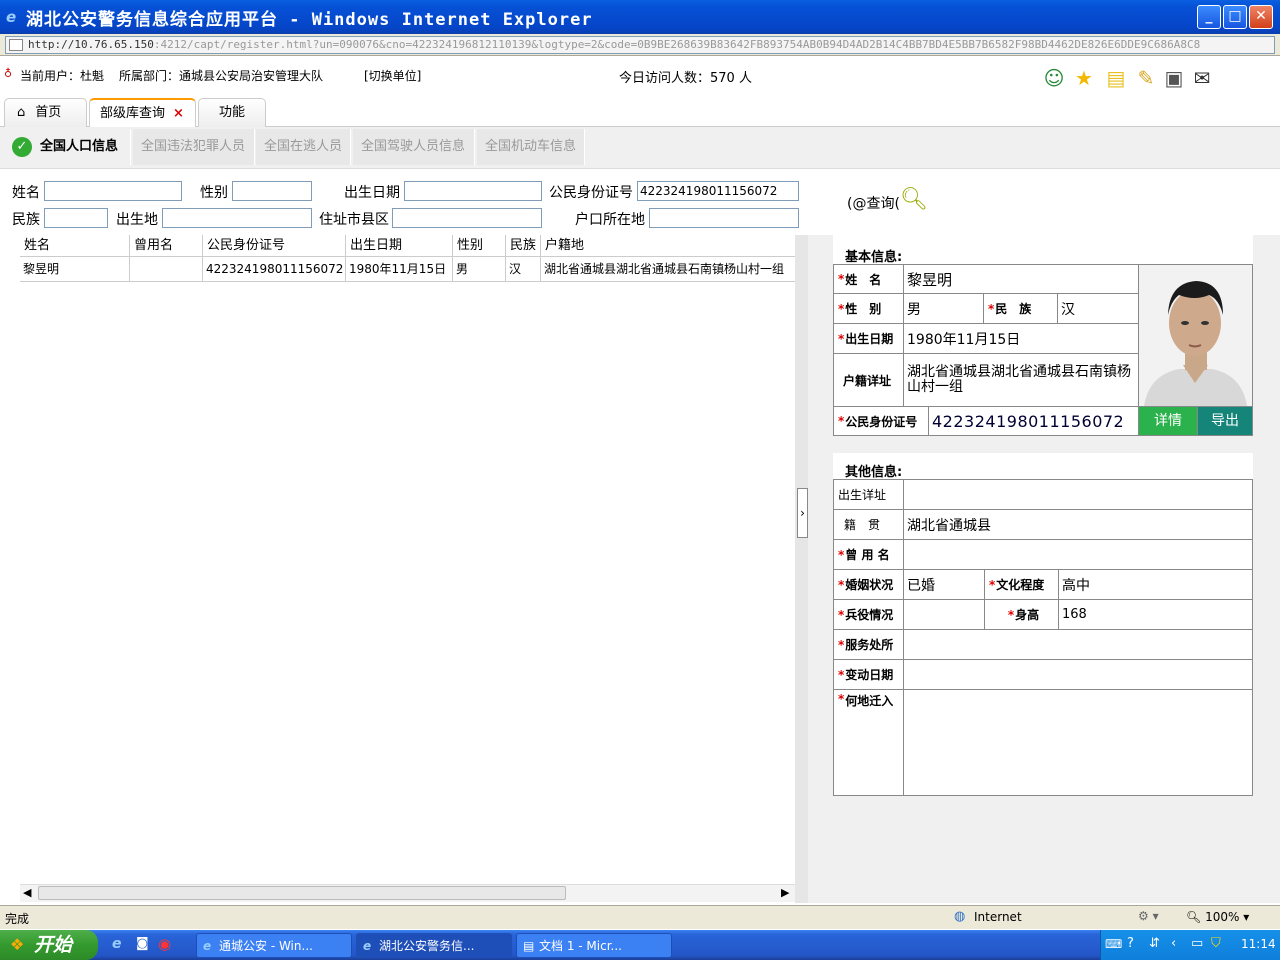 This screenshot has height=960, width=1280. I want to click on ethnic-label: 民族, so click(26, 220).